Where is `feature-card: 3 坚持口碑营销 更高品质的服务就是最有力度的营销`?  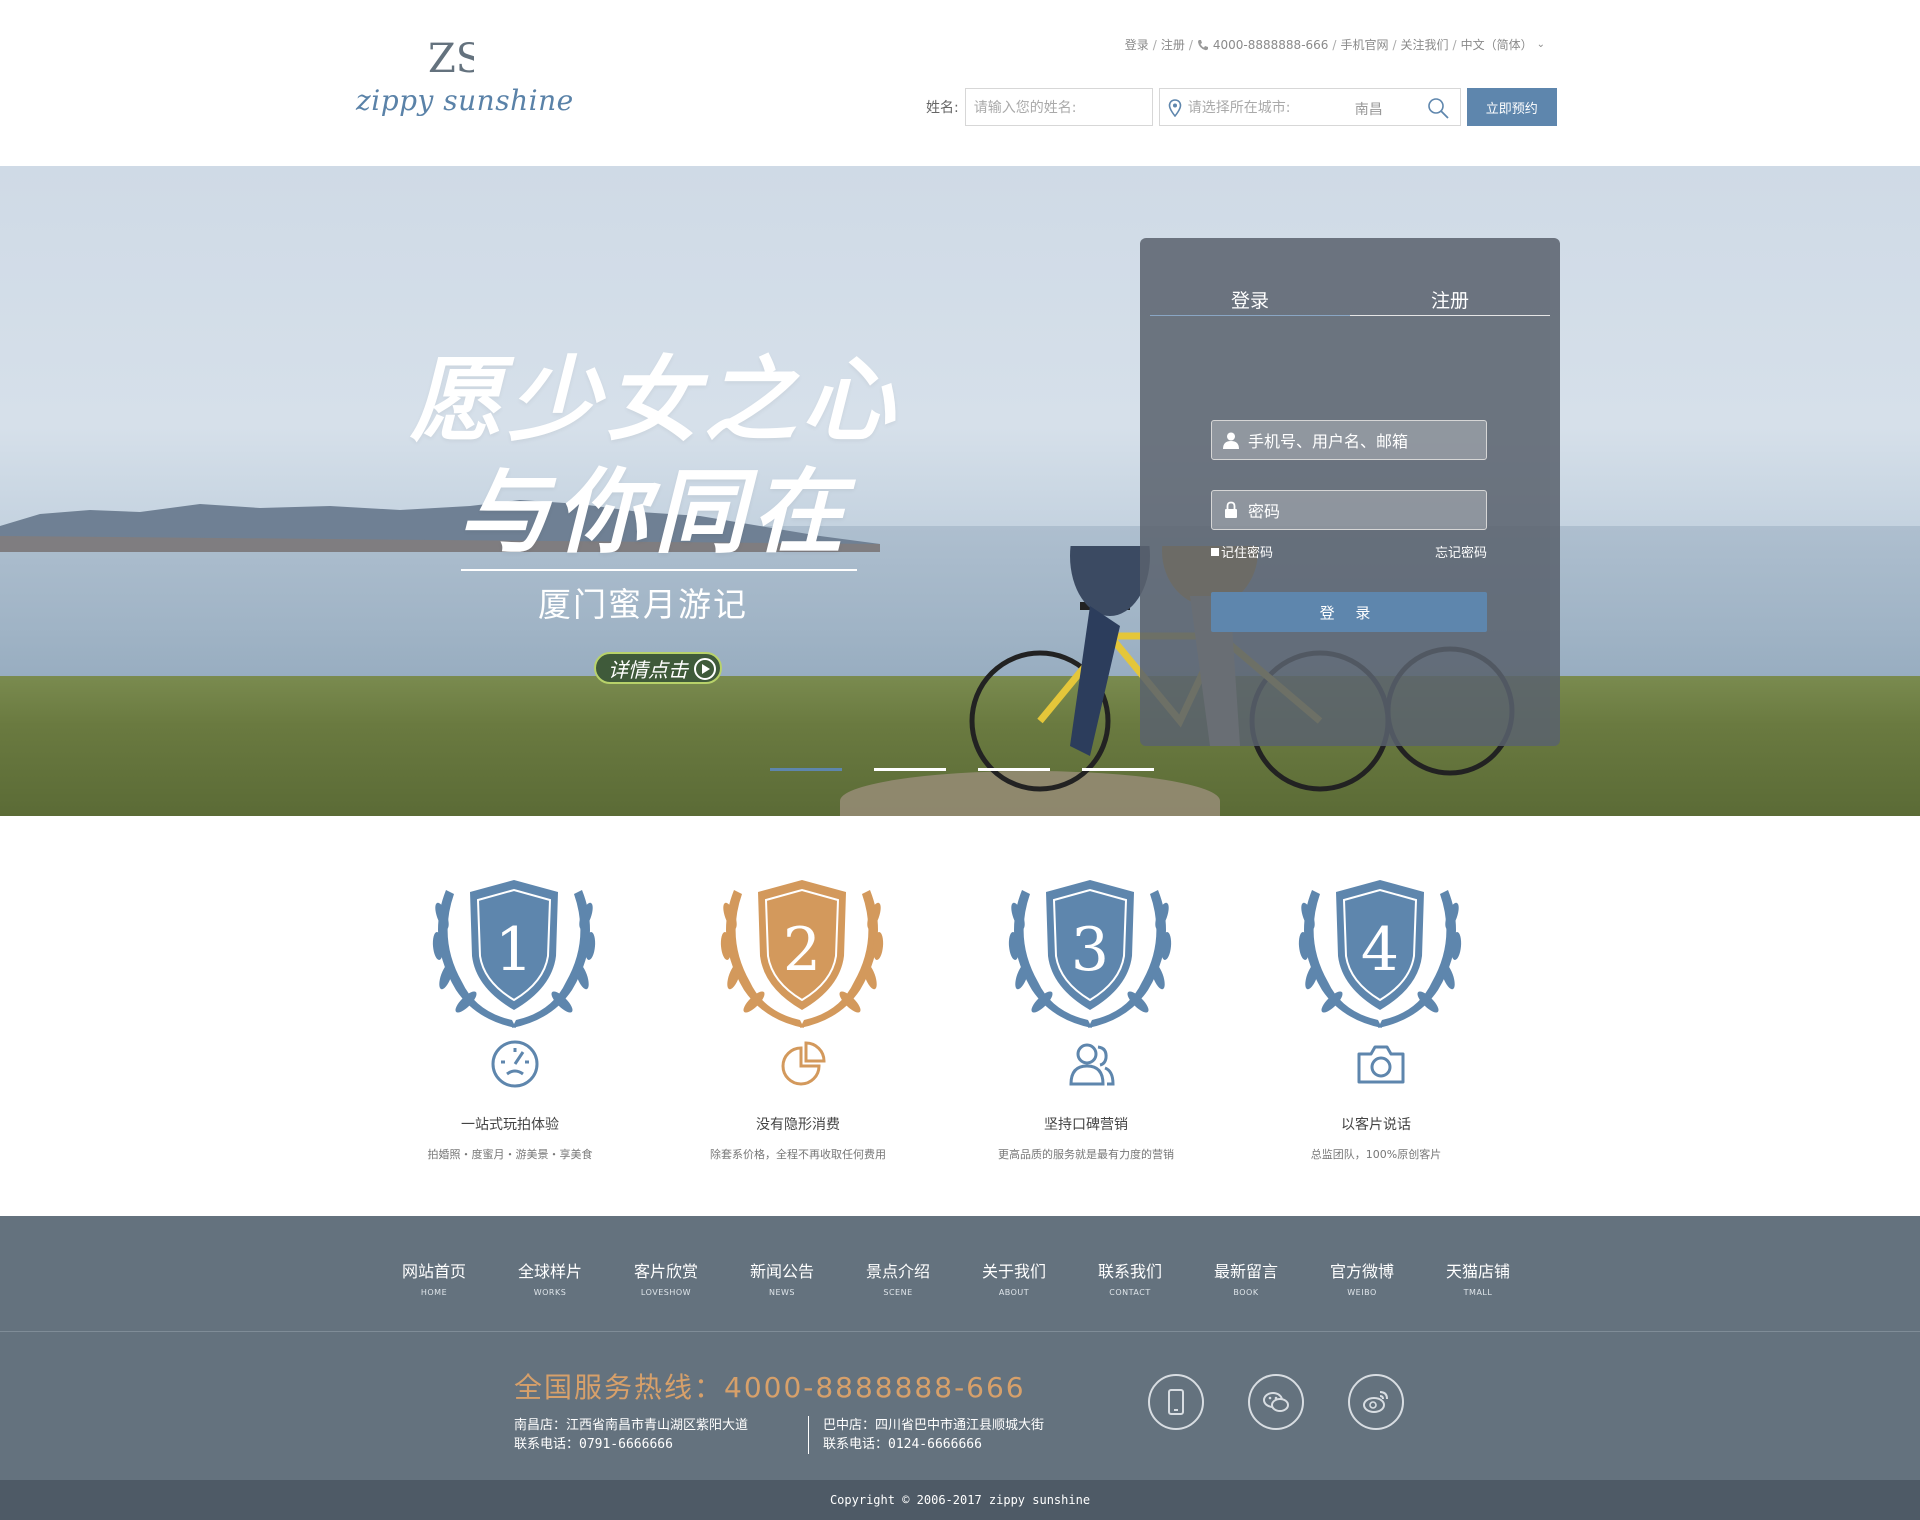 feature-card: 3 坚持口碑营销 更高品质的服务就是最有力度的营销 is located at coordinates (1086, 1020).